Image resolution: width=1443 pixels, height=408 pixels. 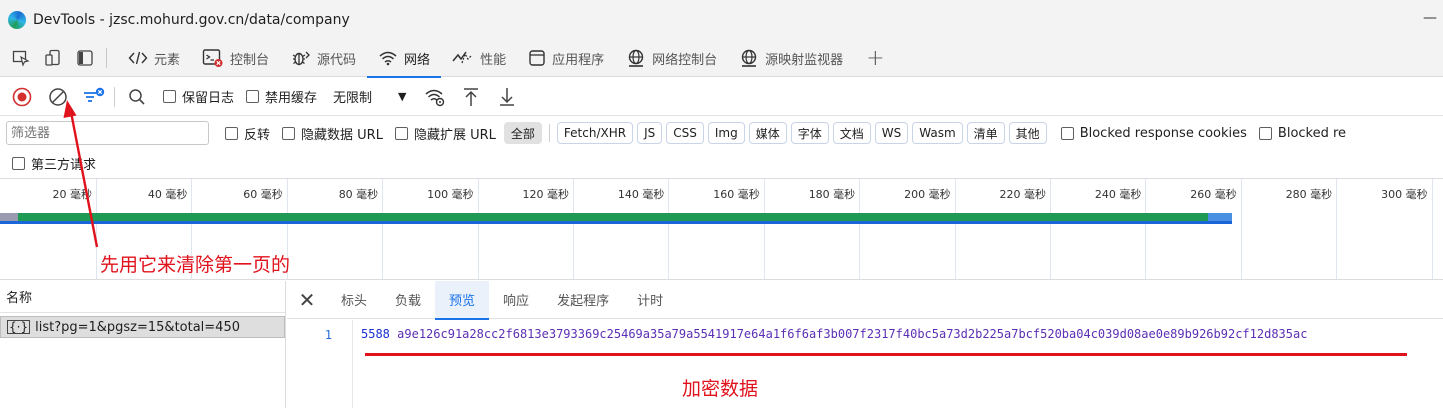 What do you see at coordinates (81, 174) in the screenshot?
I see `annotation-arrow` at bounding box center [81, 174].